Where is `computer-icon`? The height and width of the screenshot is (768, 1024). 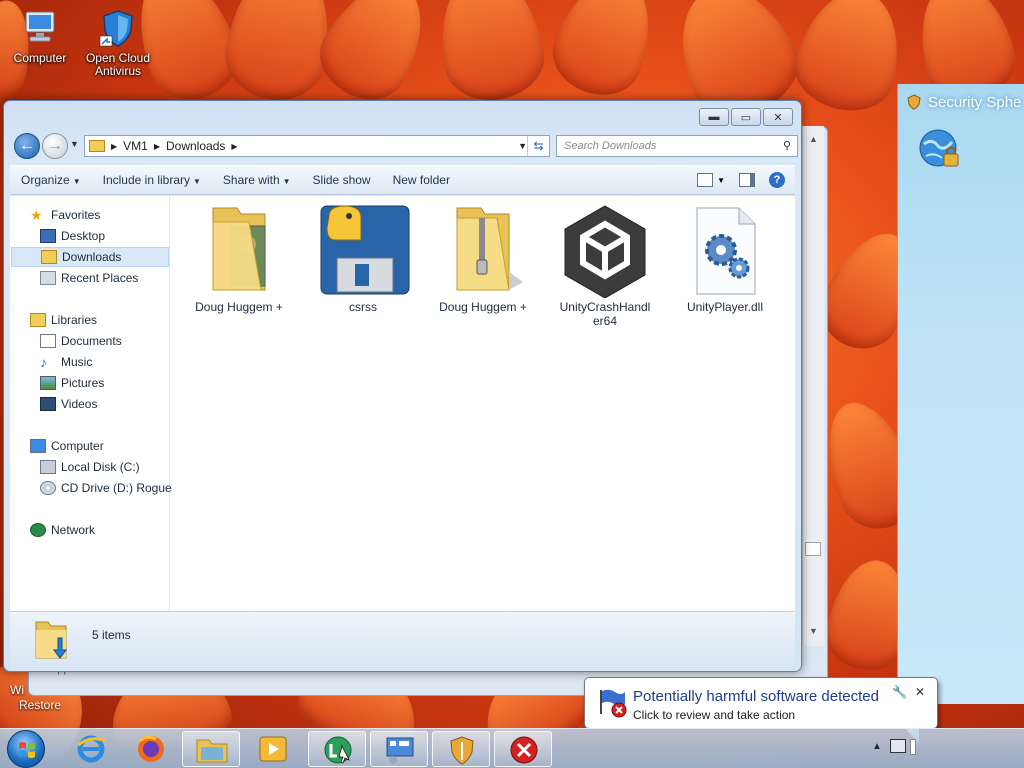
computer-icon is located at coordinates (38, 446).